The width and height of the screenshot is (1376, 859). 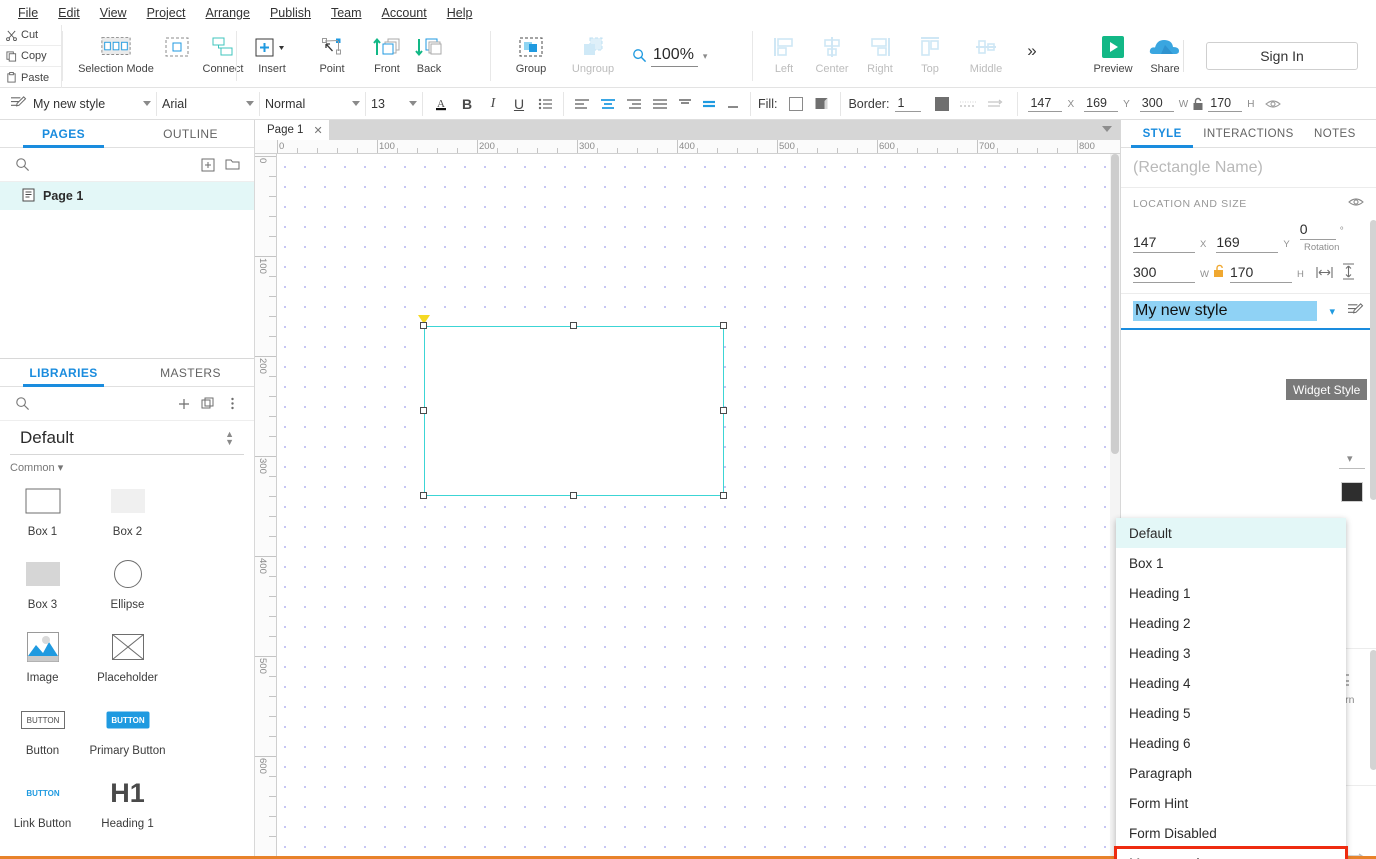 What do you see at coordinates (290, 13) in the screenshot?
I see `menu-item-publish: Publish` at bounding box center [290, 13].